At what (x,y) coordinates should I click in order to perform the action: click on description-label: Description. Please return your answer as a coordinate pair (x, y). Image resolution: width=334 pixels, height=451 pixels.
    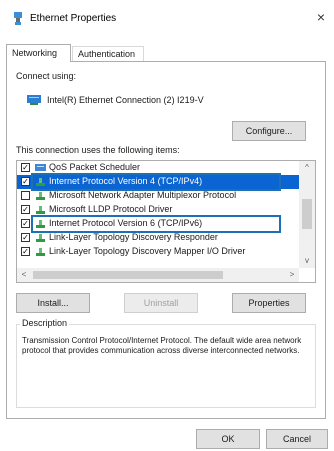
    Looking at the image, I should click on (45, 323).